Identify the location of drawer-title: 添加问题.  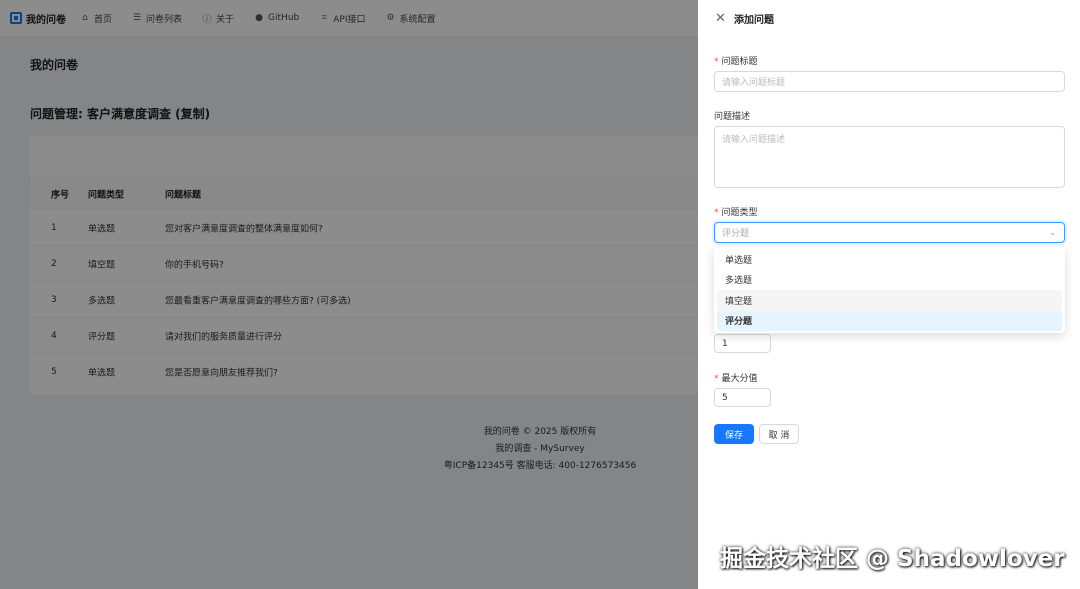
(754, 20).